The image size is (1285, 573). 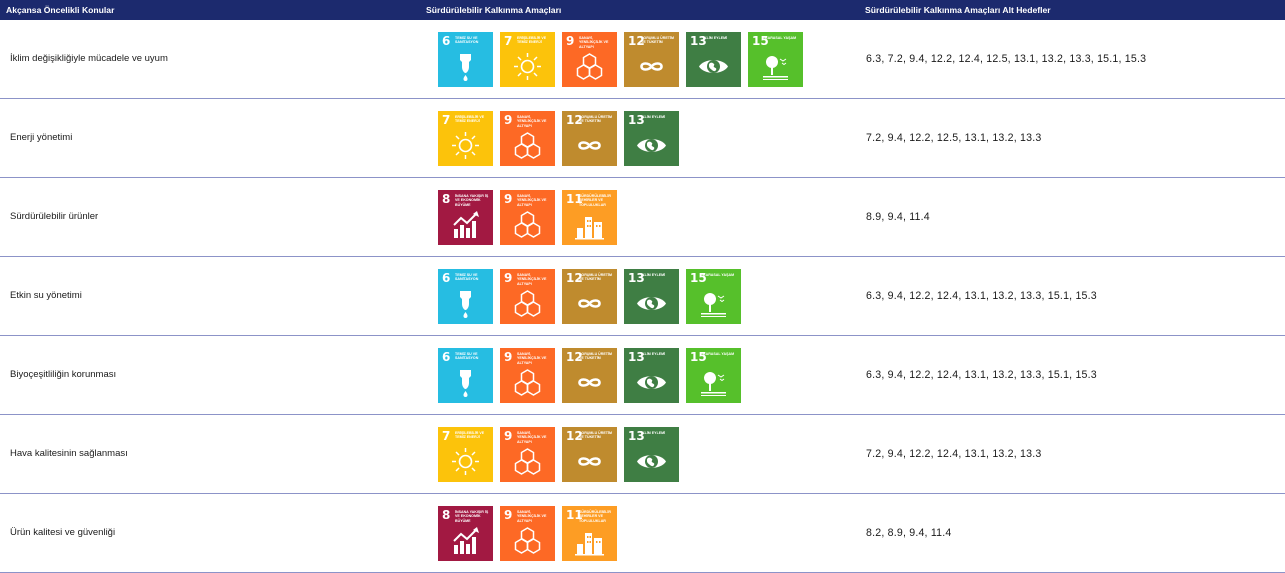 What do you see at coordinates (898, 217) in the screenshot?
I see `sdg-targets: 8.9, 9.4, 11.4` at bounding box center [898, 217].